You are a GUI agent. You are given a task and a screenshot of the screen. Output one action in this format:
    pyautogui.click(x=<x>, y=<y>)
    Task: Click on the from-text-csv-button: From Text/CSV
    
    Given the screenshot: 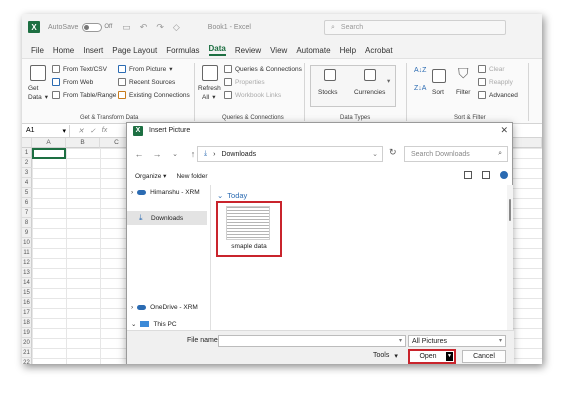 What is the action you would take?
    pyautogui.click(x=79, y=69)
    